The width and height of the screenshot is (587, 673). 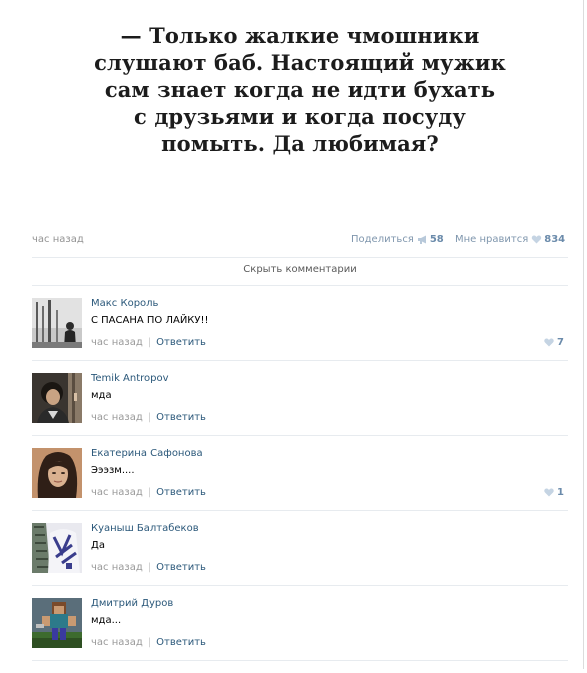 What do you see at coordinates (300, 116) in the screenshot?
I see `quote-line: с друзьями и когда посуду` at bounding box center [300, 116].